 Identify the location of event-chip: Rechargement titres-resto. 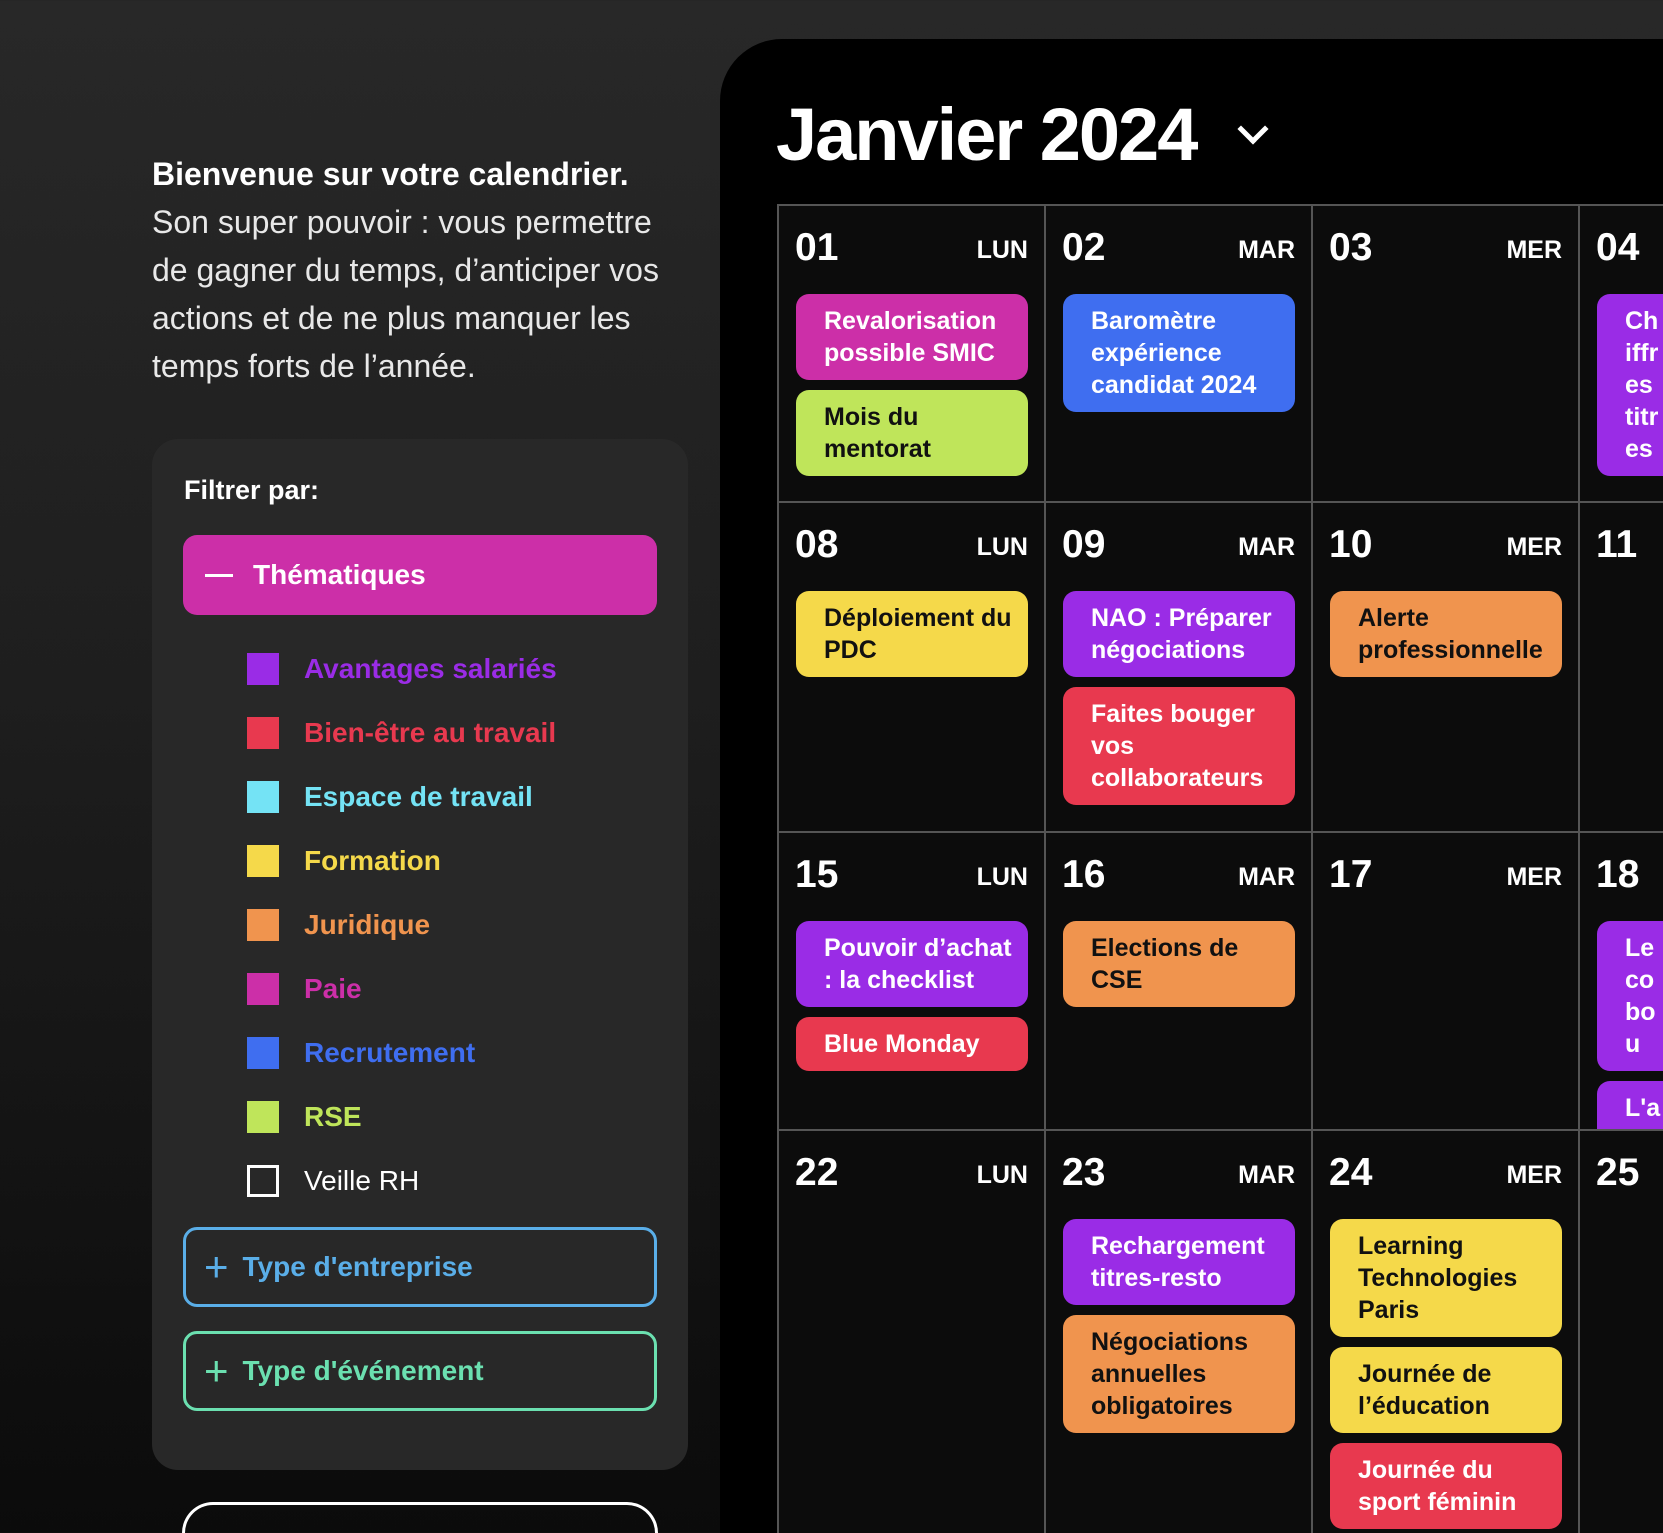
(1179, 1262).